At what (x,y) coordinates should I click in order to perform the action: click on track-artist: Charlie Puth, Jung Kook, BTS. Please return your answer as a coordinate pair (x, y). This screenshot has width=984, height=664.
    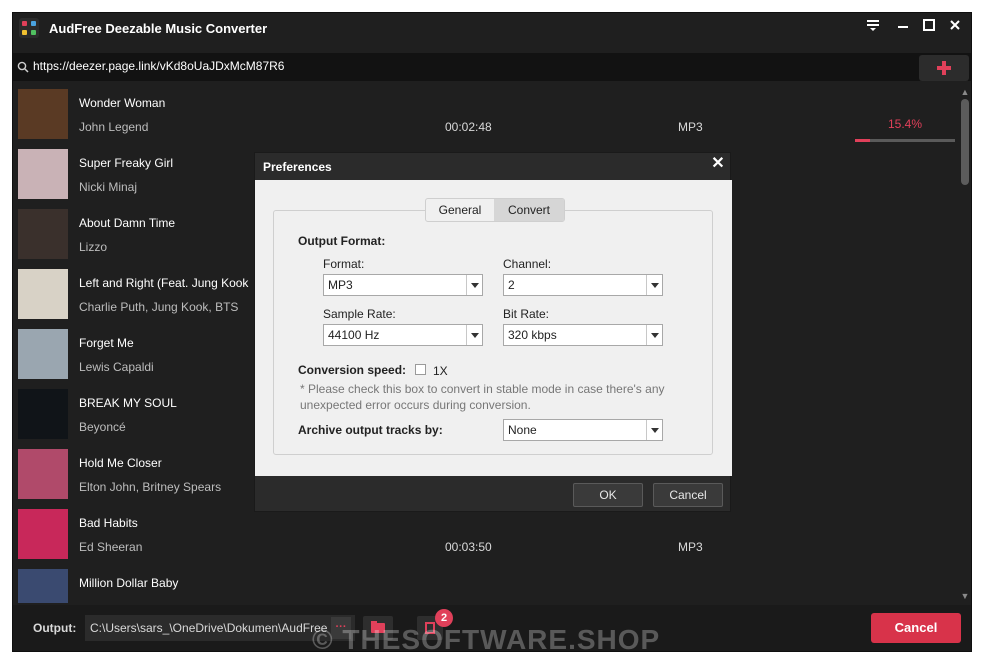
    Looking at the image, I should click on (159, 307).